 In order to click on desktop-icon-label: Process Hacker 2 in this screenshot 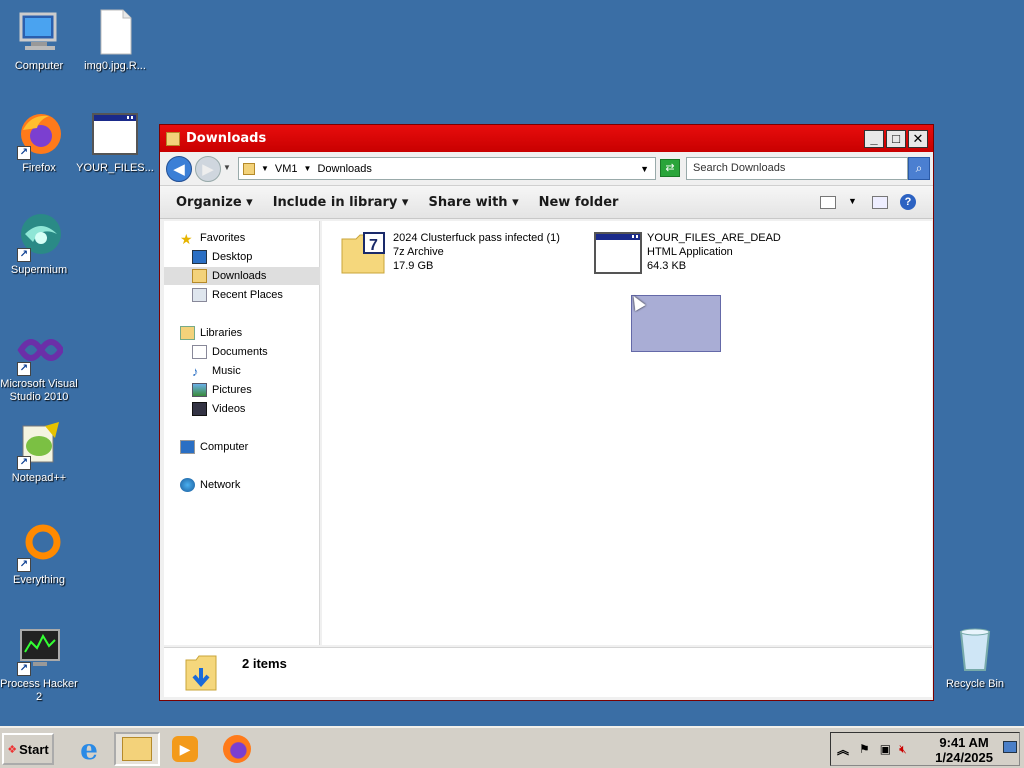, I will do `click(39, 690)`.